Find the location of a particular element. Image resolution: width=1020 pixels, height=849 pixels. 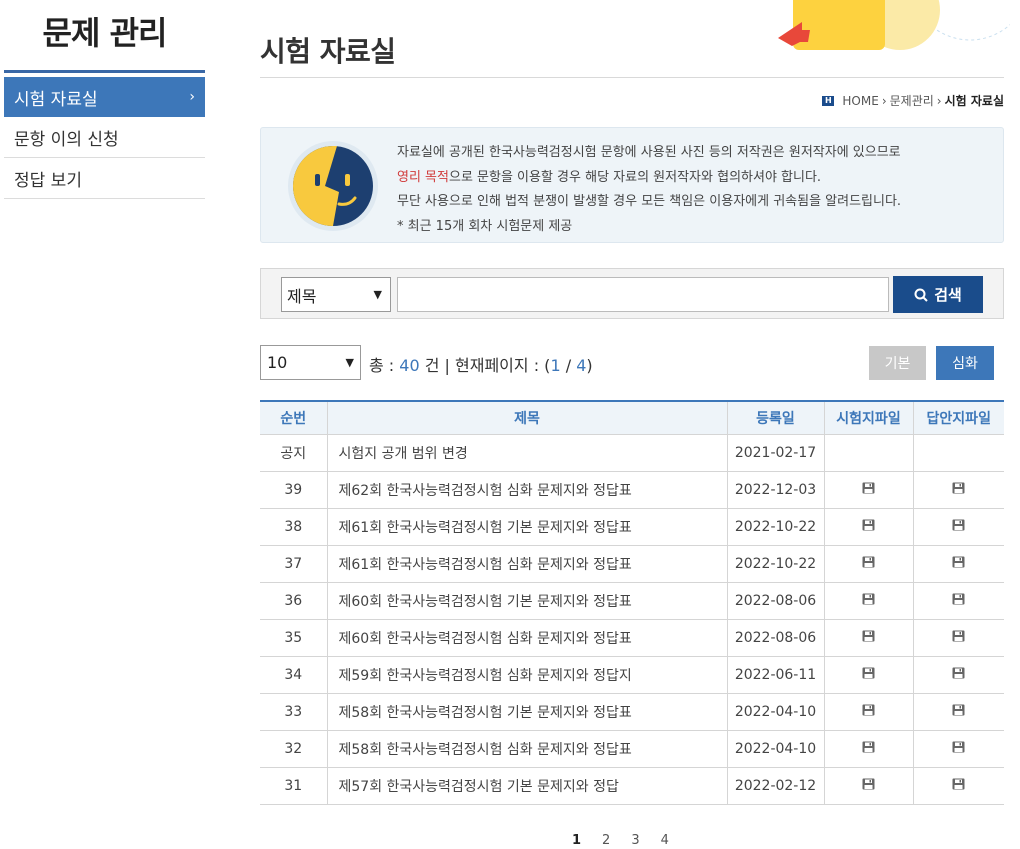

cell-title-link: 제58회 한국사능력검정시험 심화 문제지와 정답표 is located at coordinates (526, 749).